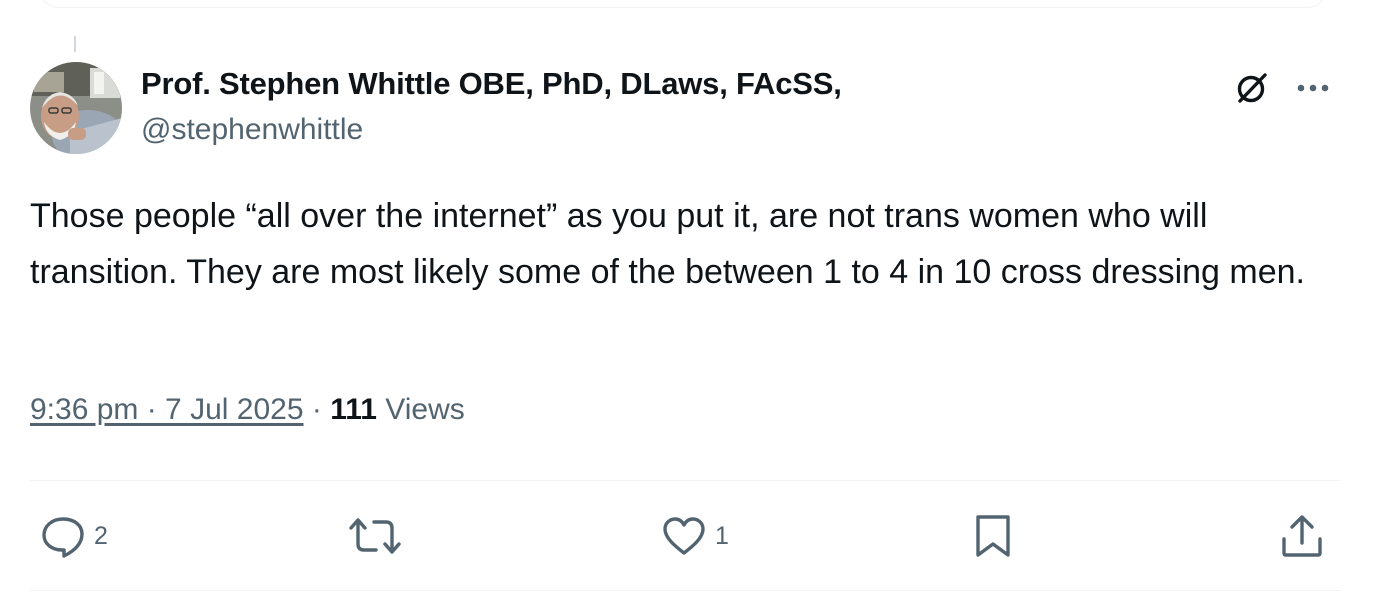 Image resolution: width=1373 pixels, height=600 pixels. What do you see at coordinates (683, 4) in the screenshot?
I see `previous-tweet-card-edge` at bounding box center [683, 4].